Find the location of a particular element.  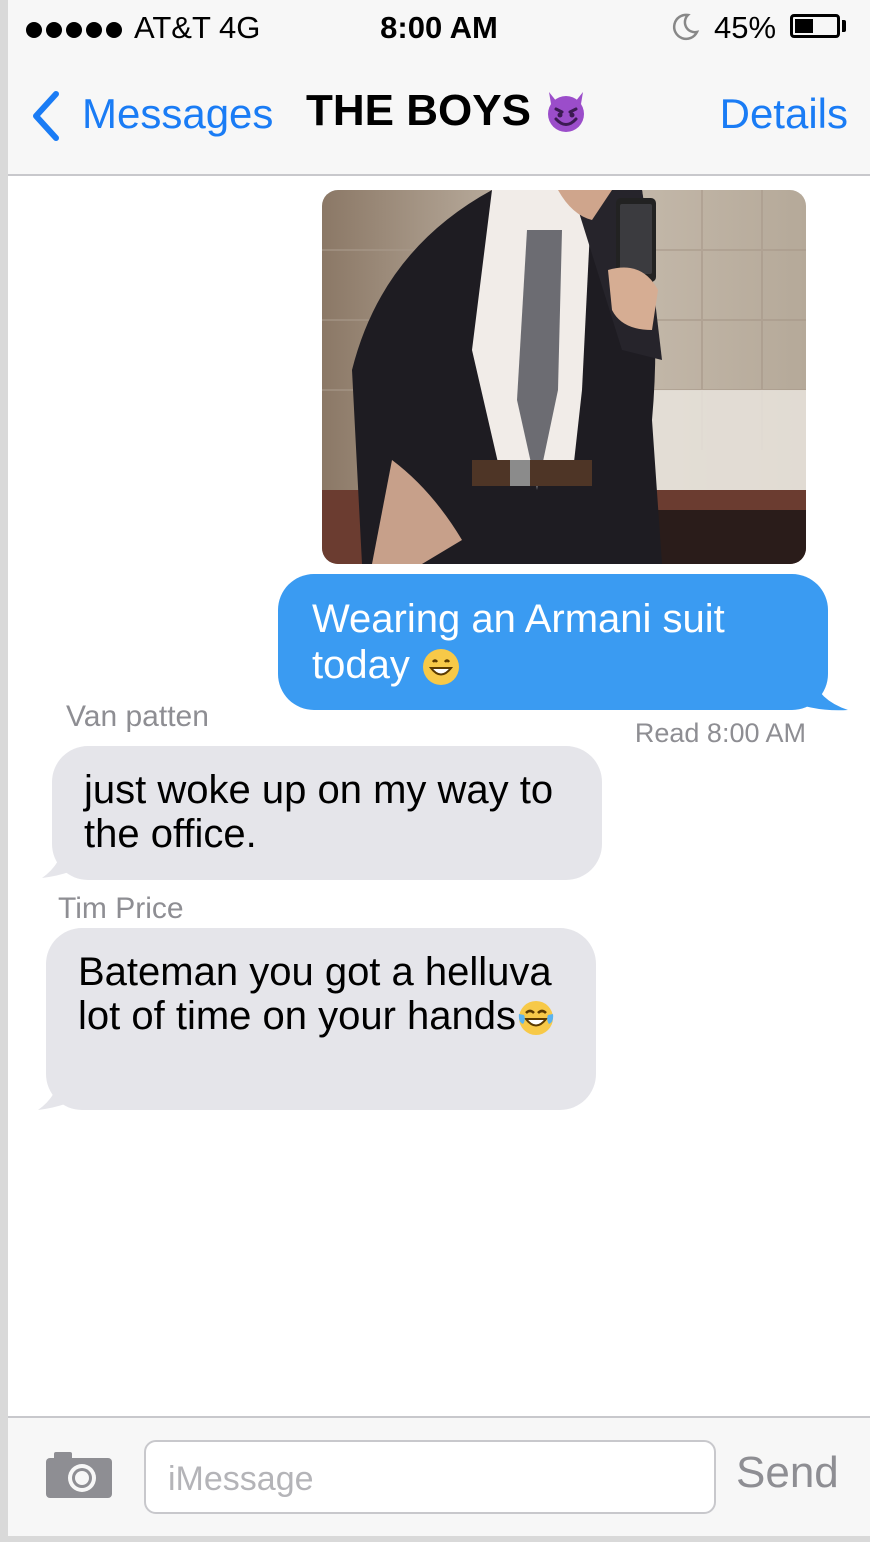

message-input: iMessage is located at coordinates (430, 1477).